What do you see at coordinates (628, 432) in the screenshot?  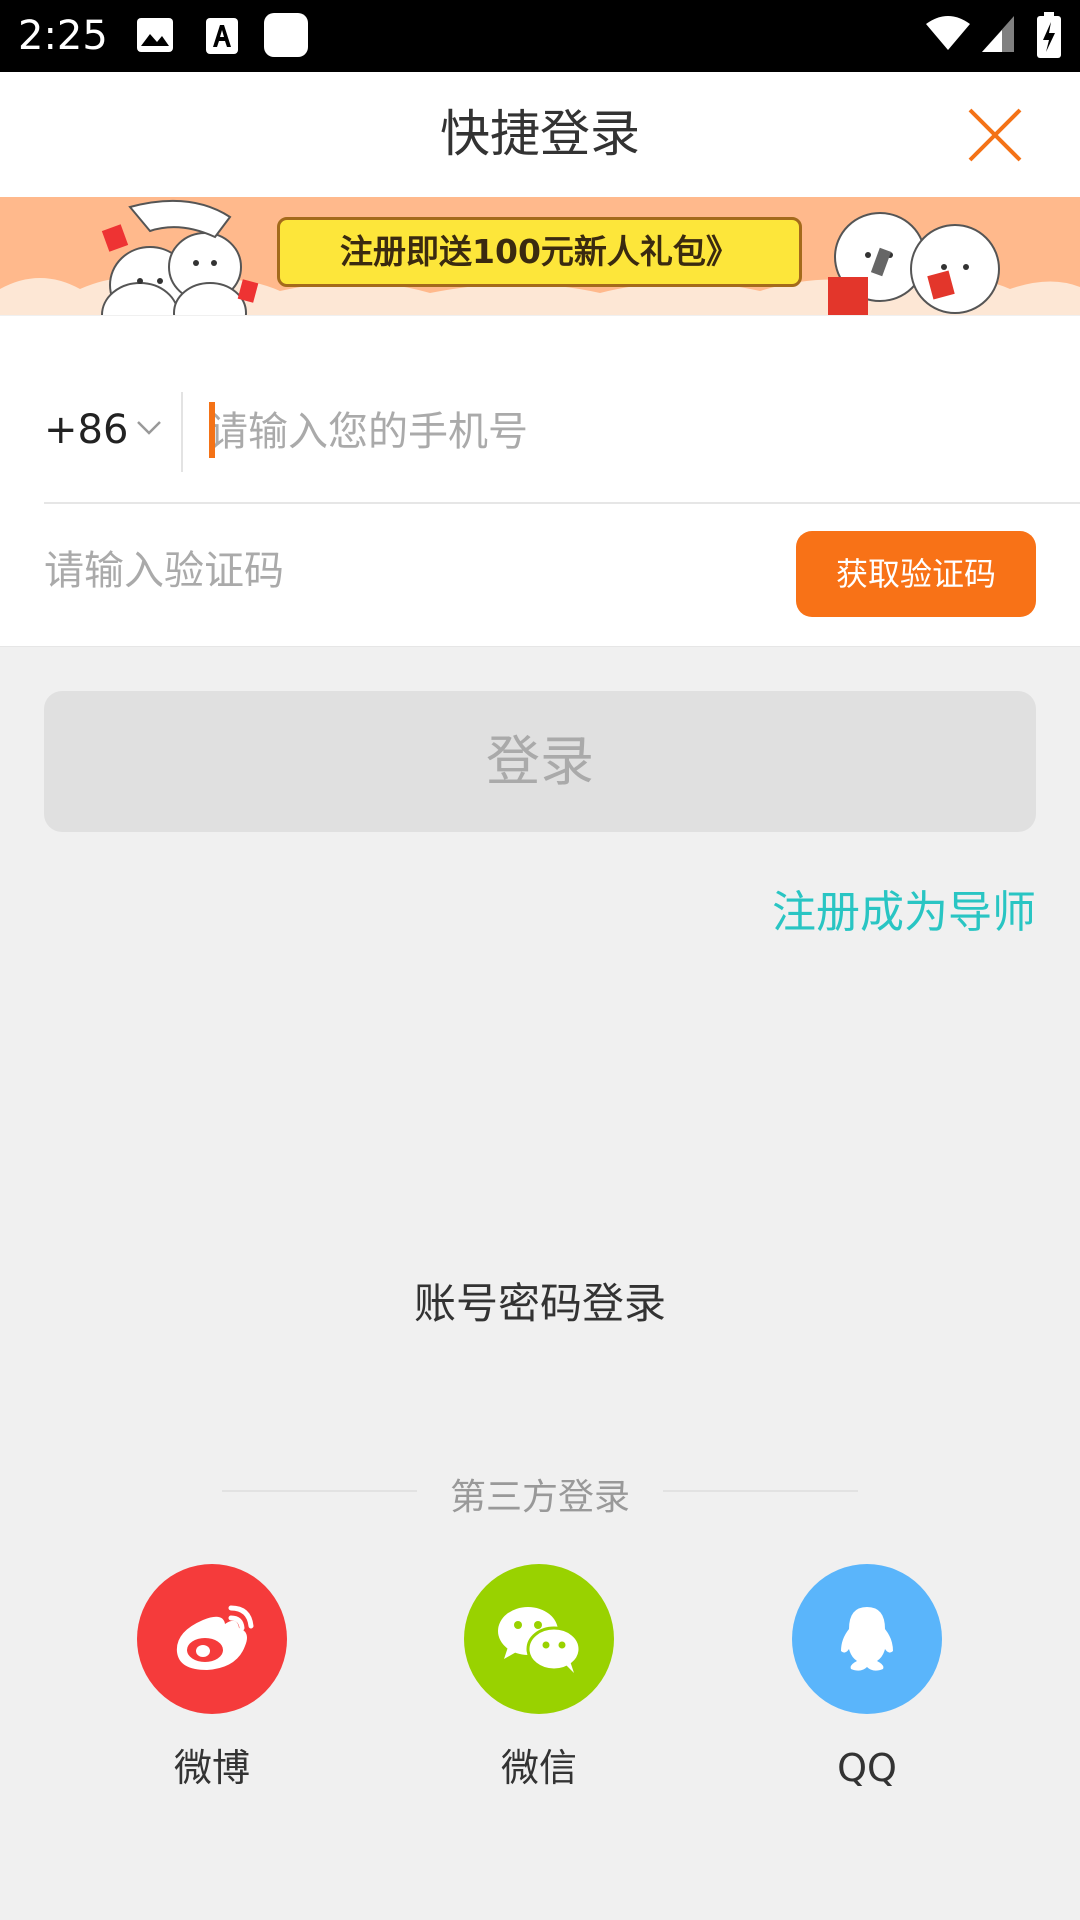 I see `phone-input` at bounding box center [628, 432].